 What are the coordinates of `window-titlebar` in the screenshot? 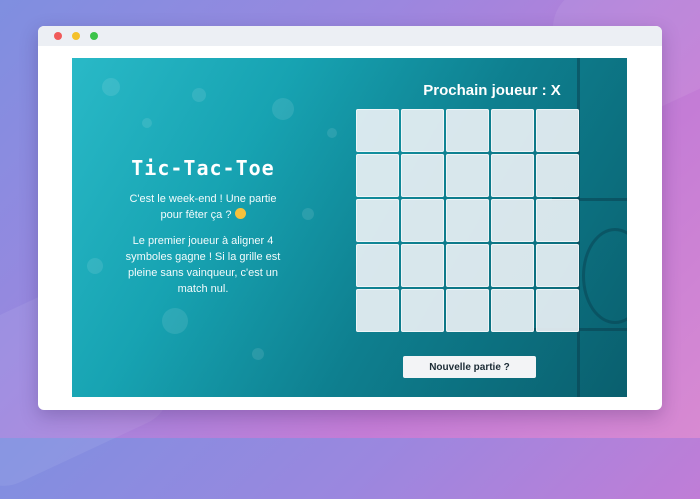 It's located at (350, 36).